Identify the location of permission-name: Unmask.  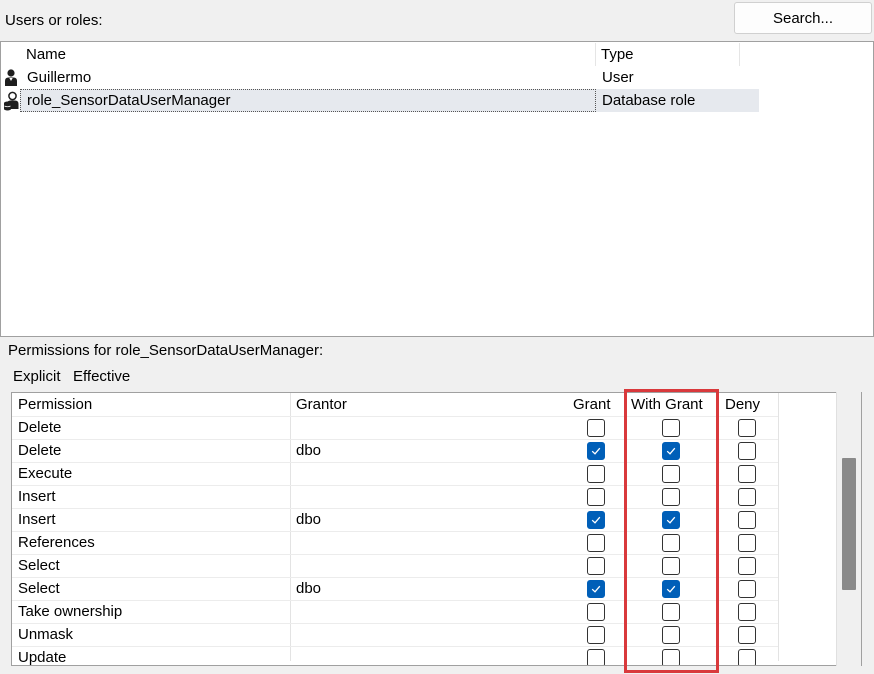
(46, 634).